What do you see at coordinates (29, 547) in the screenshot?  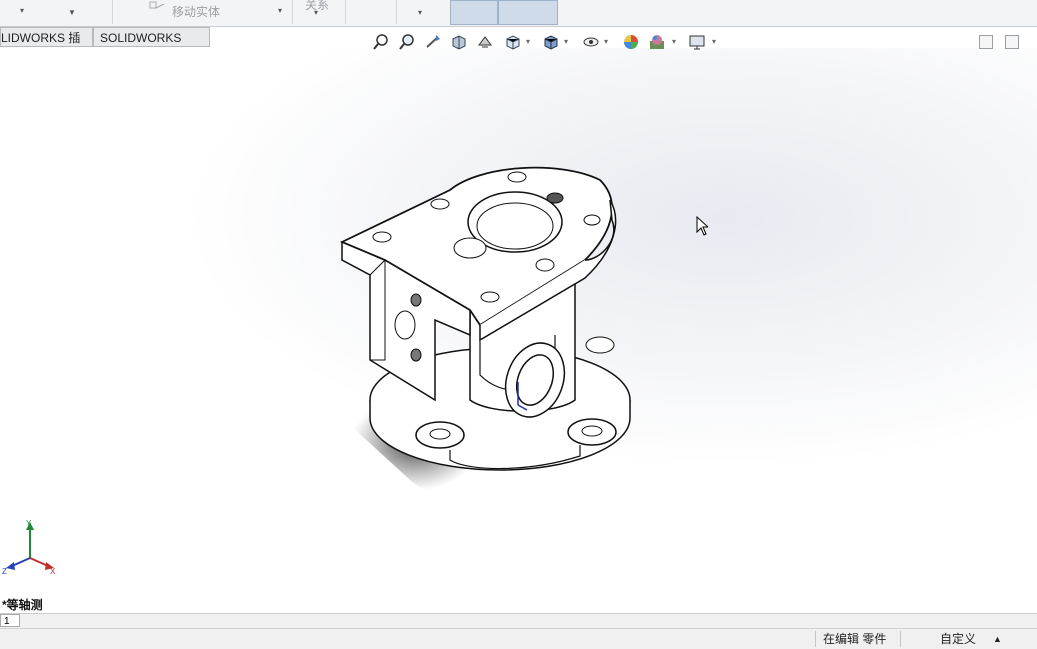 I see `reference-triad: Y X Z` at bounding box center [29, 547].